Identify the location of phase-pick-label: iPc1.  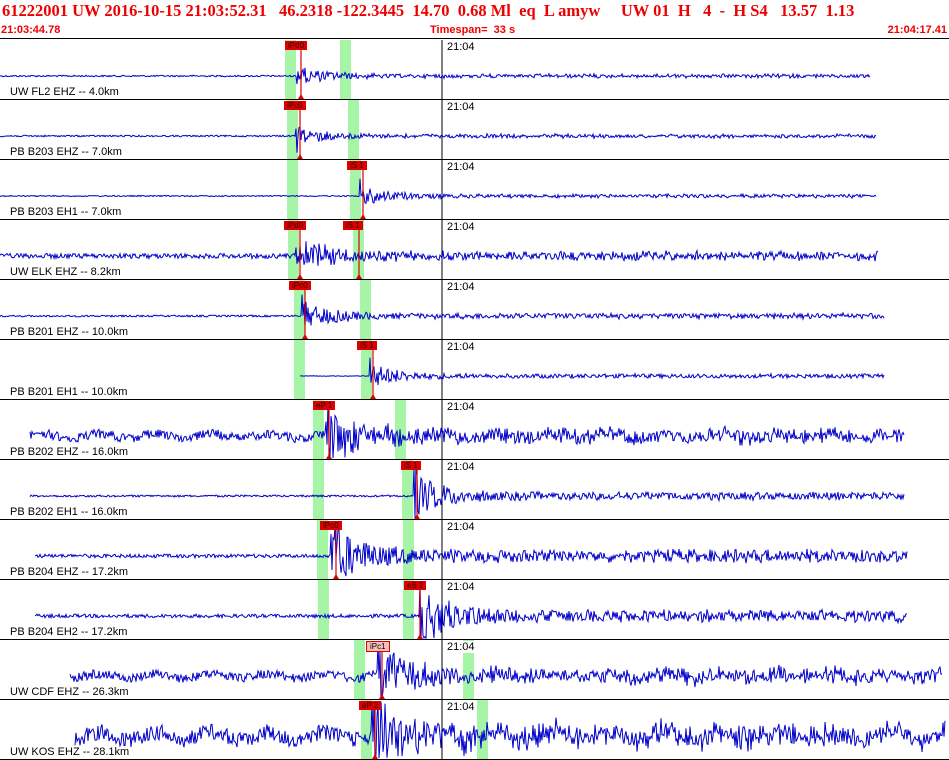
(378, 646).